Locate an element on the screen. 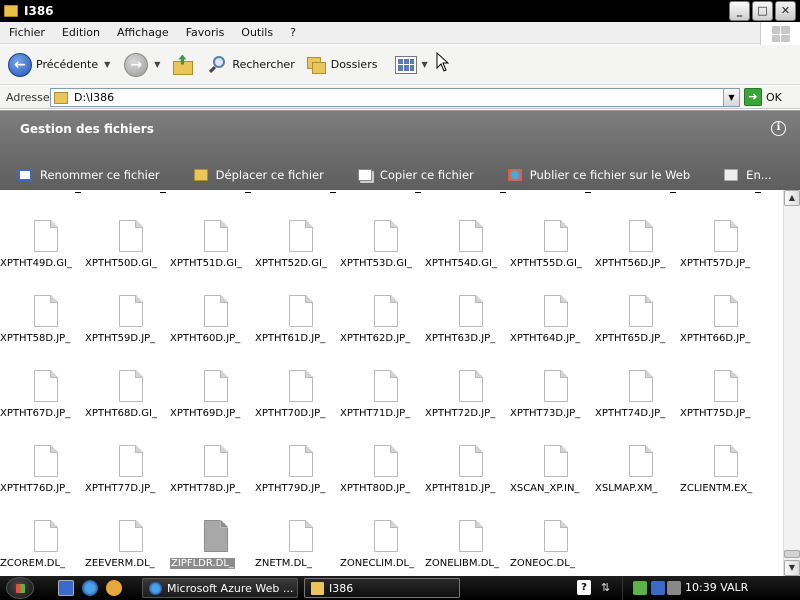 The image size is (800, 600). scroll-up-button: ▲ is located at coordinates (792, 198).